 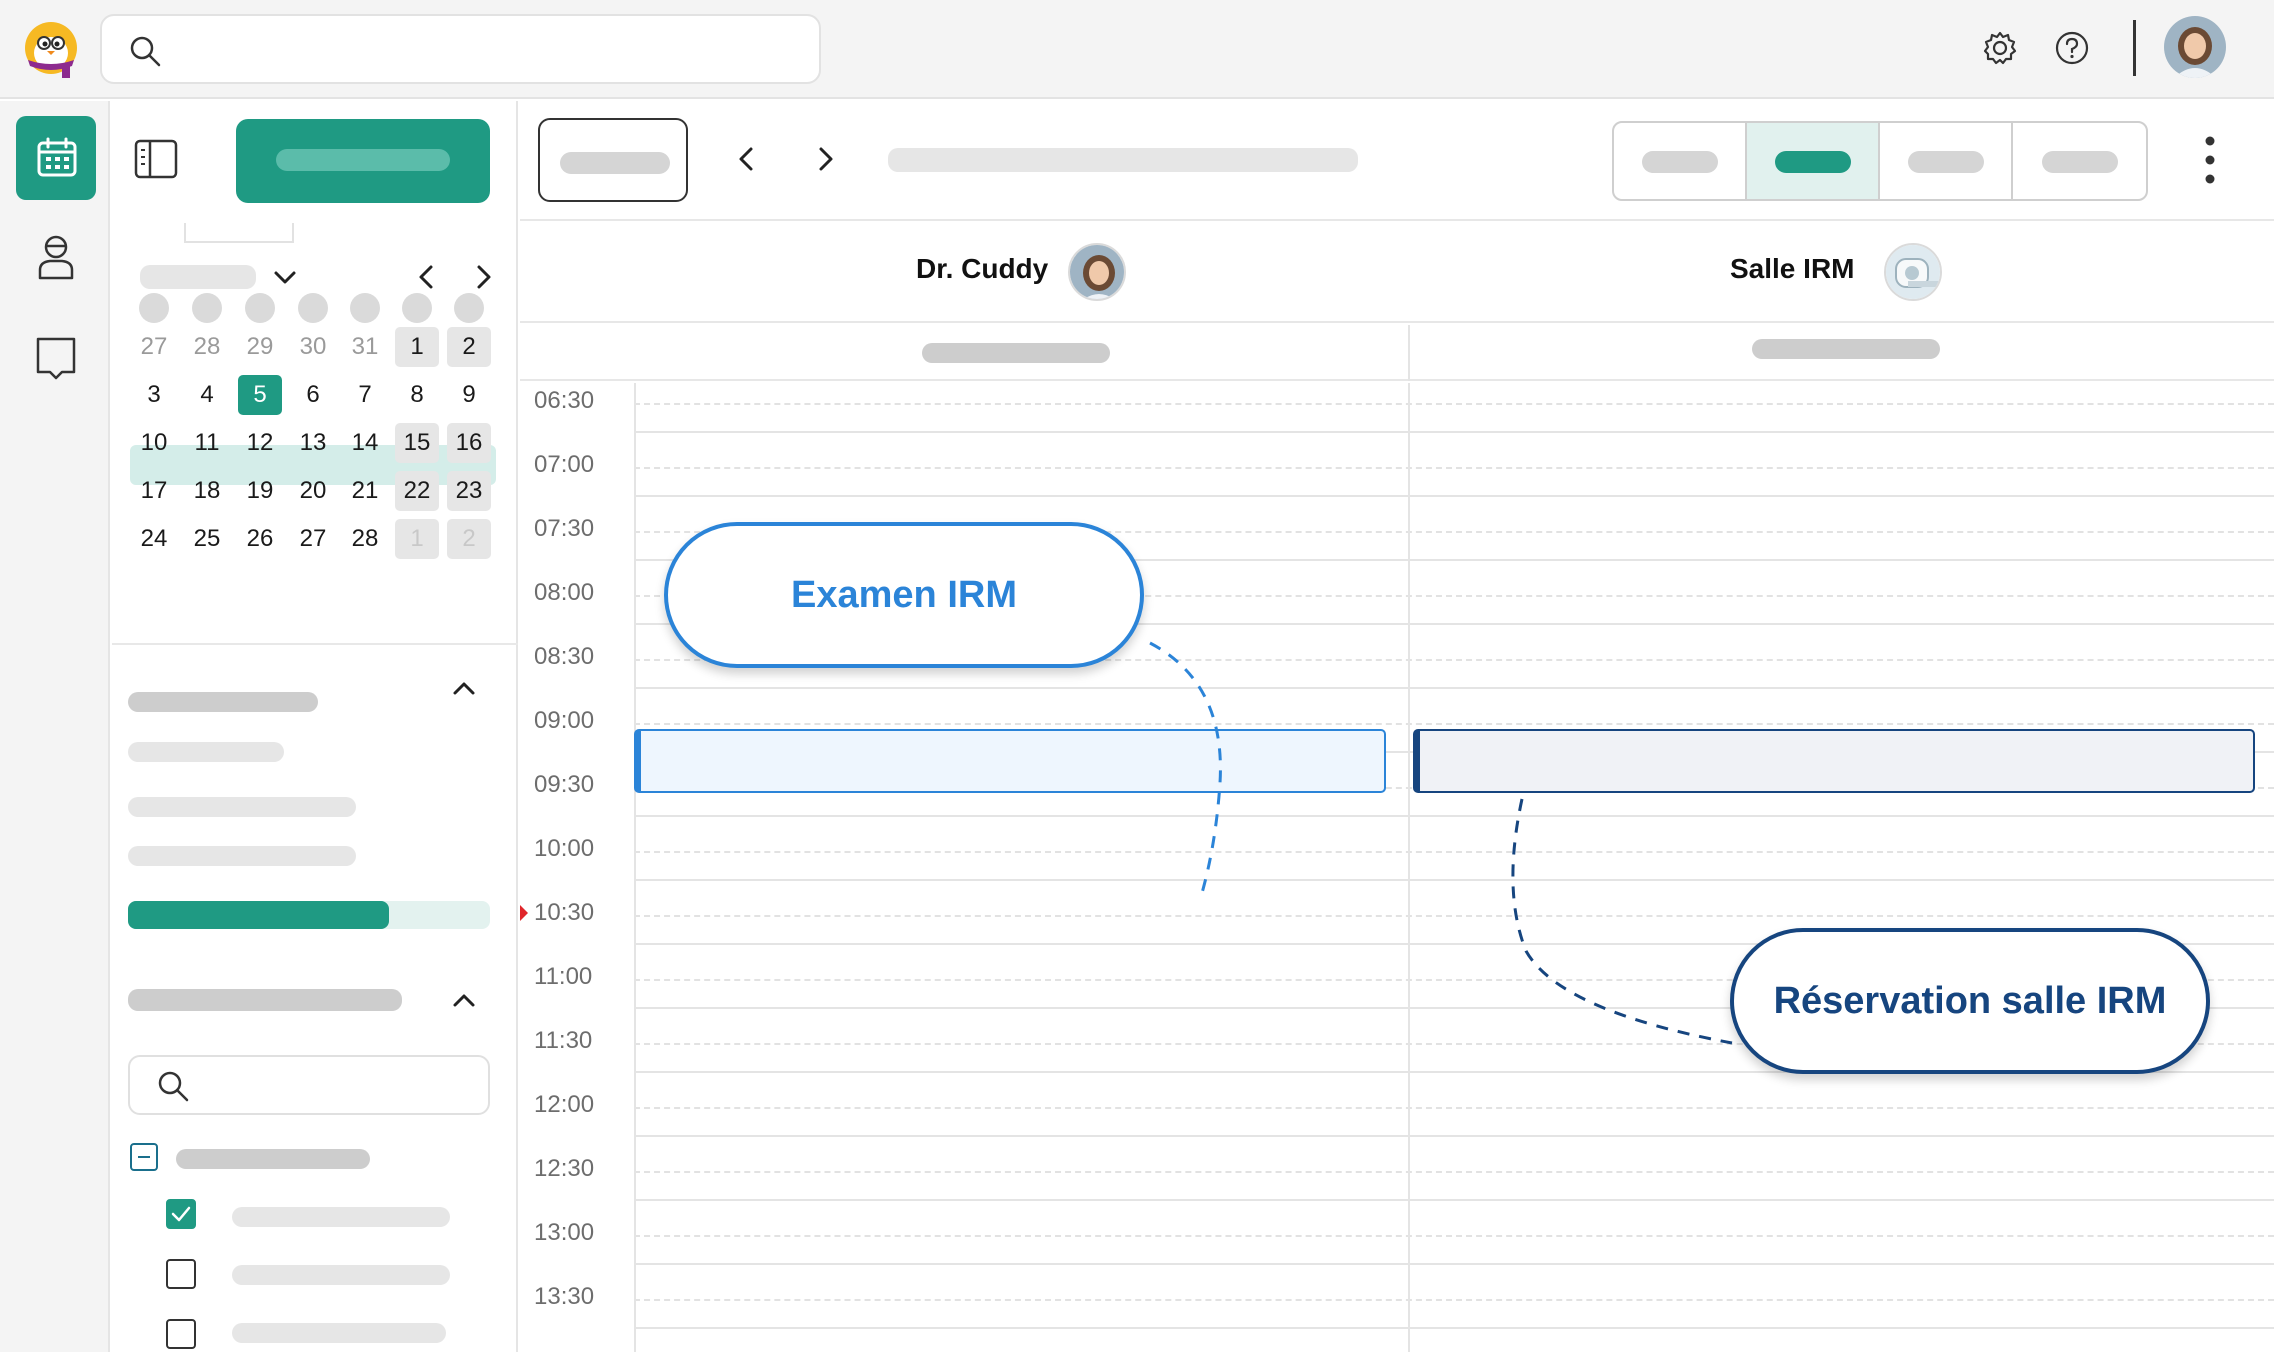 What do you see at coordinates (56, 358) in the screenshot?
I see `nav-messages-button` at bounding box center [56, 358].